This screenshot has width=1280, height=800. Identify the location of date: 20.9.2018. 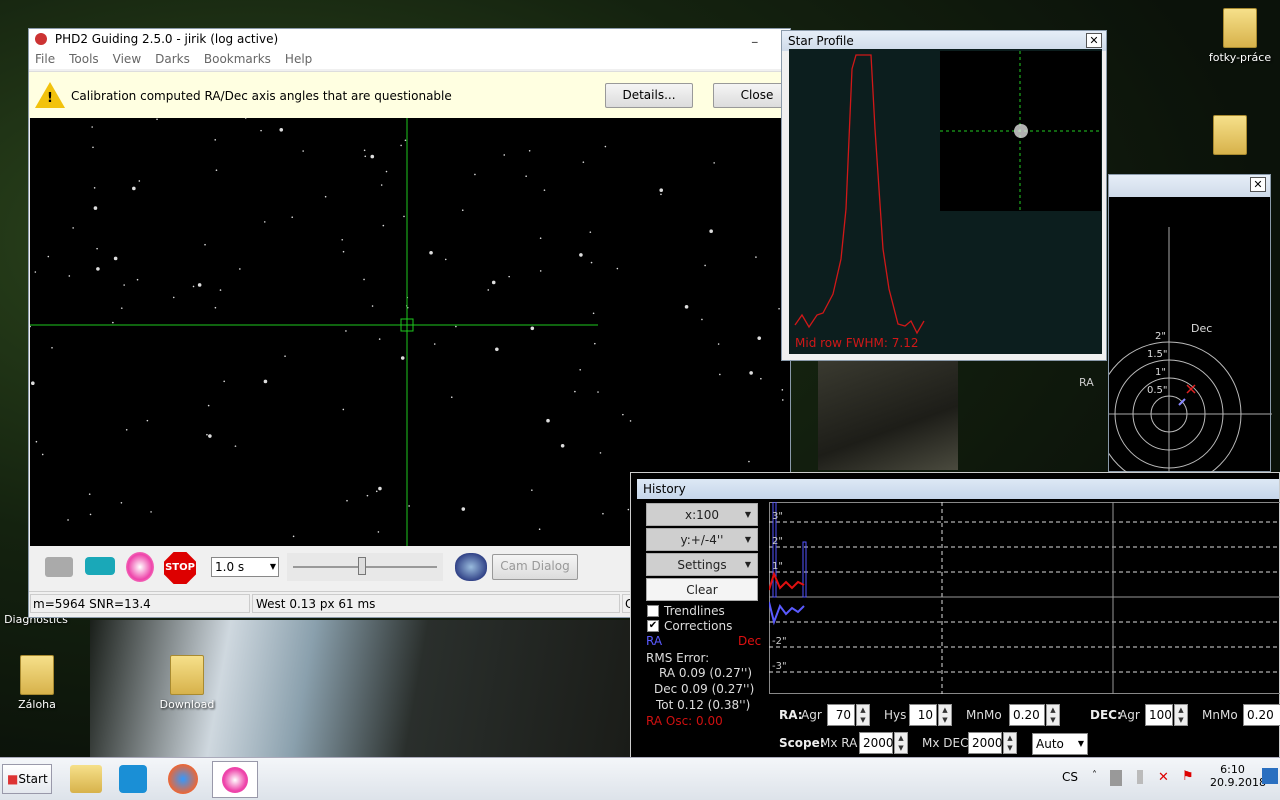
(1238, 782).